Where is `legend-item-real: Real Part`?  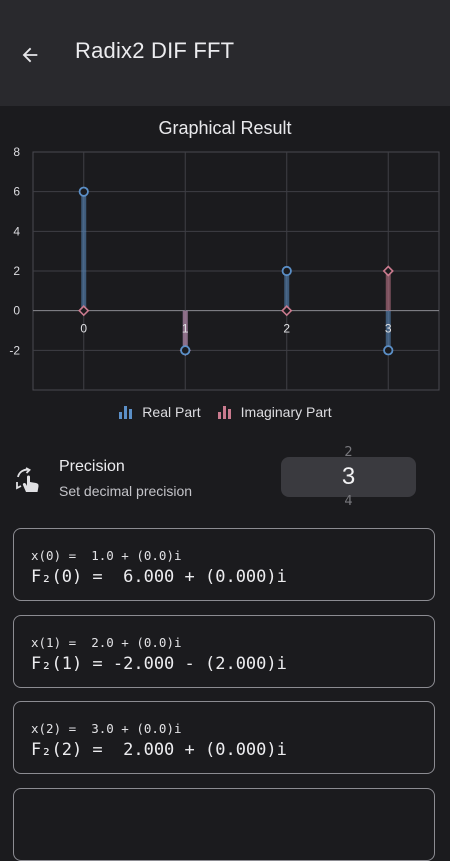 legend-item-real: Real Part is located at coordinates (159, 412).